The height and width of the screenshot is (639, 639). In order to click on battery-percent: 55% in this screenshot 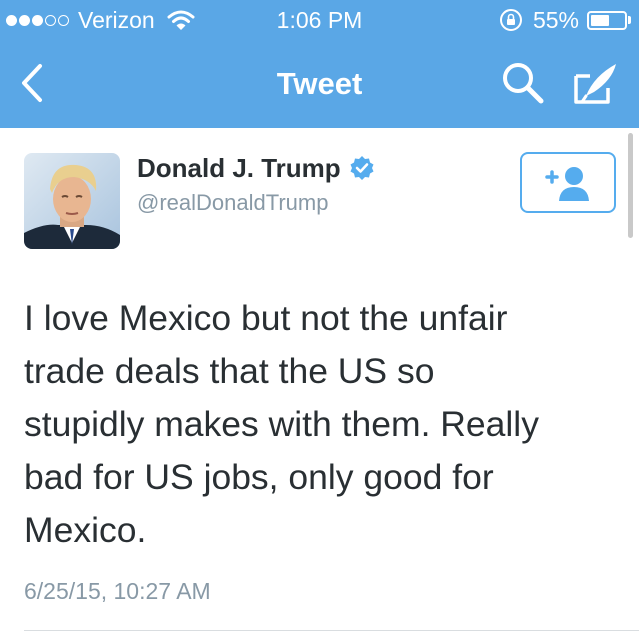, I will do `click(555, 20)`.